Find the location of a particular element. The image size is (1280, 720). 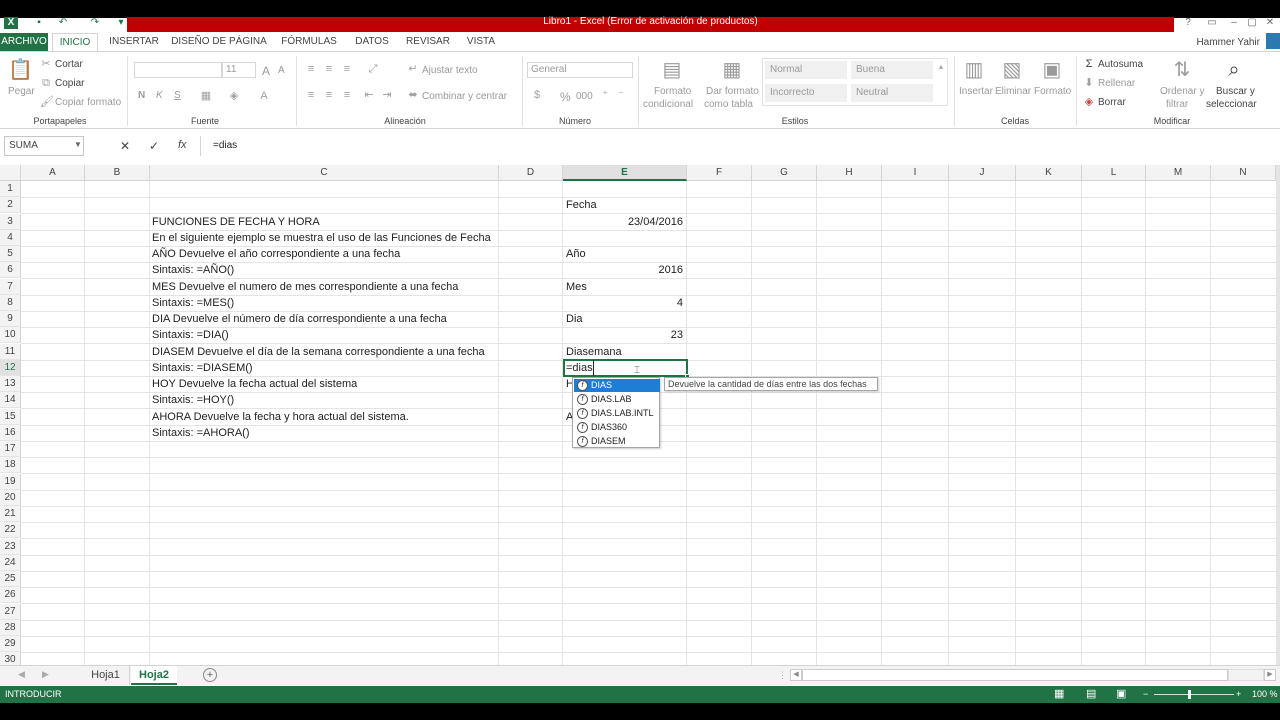

style-bad: Incorrecto is located at coordinates (806, 93).